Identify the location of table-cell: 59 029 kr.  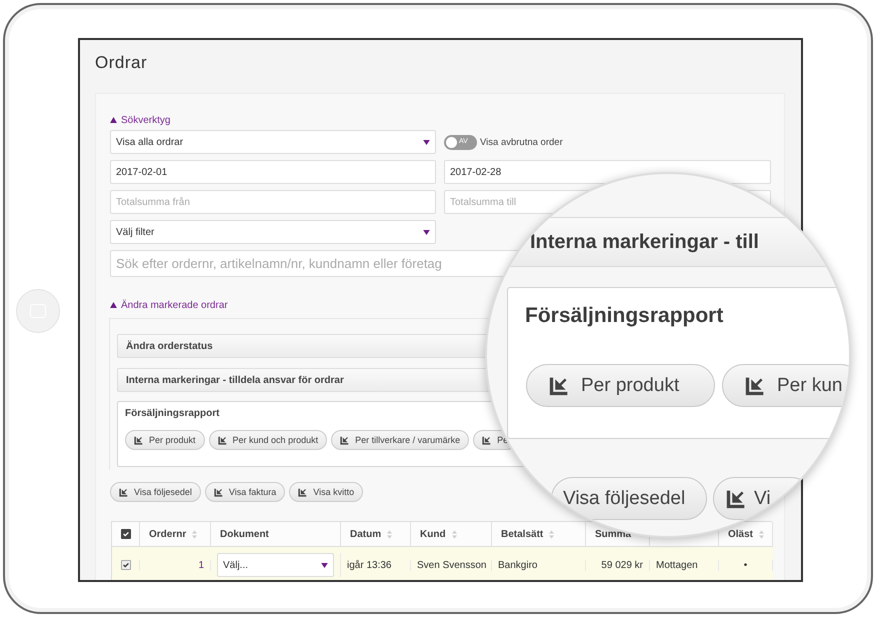
(622, 565).